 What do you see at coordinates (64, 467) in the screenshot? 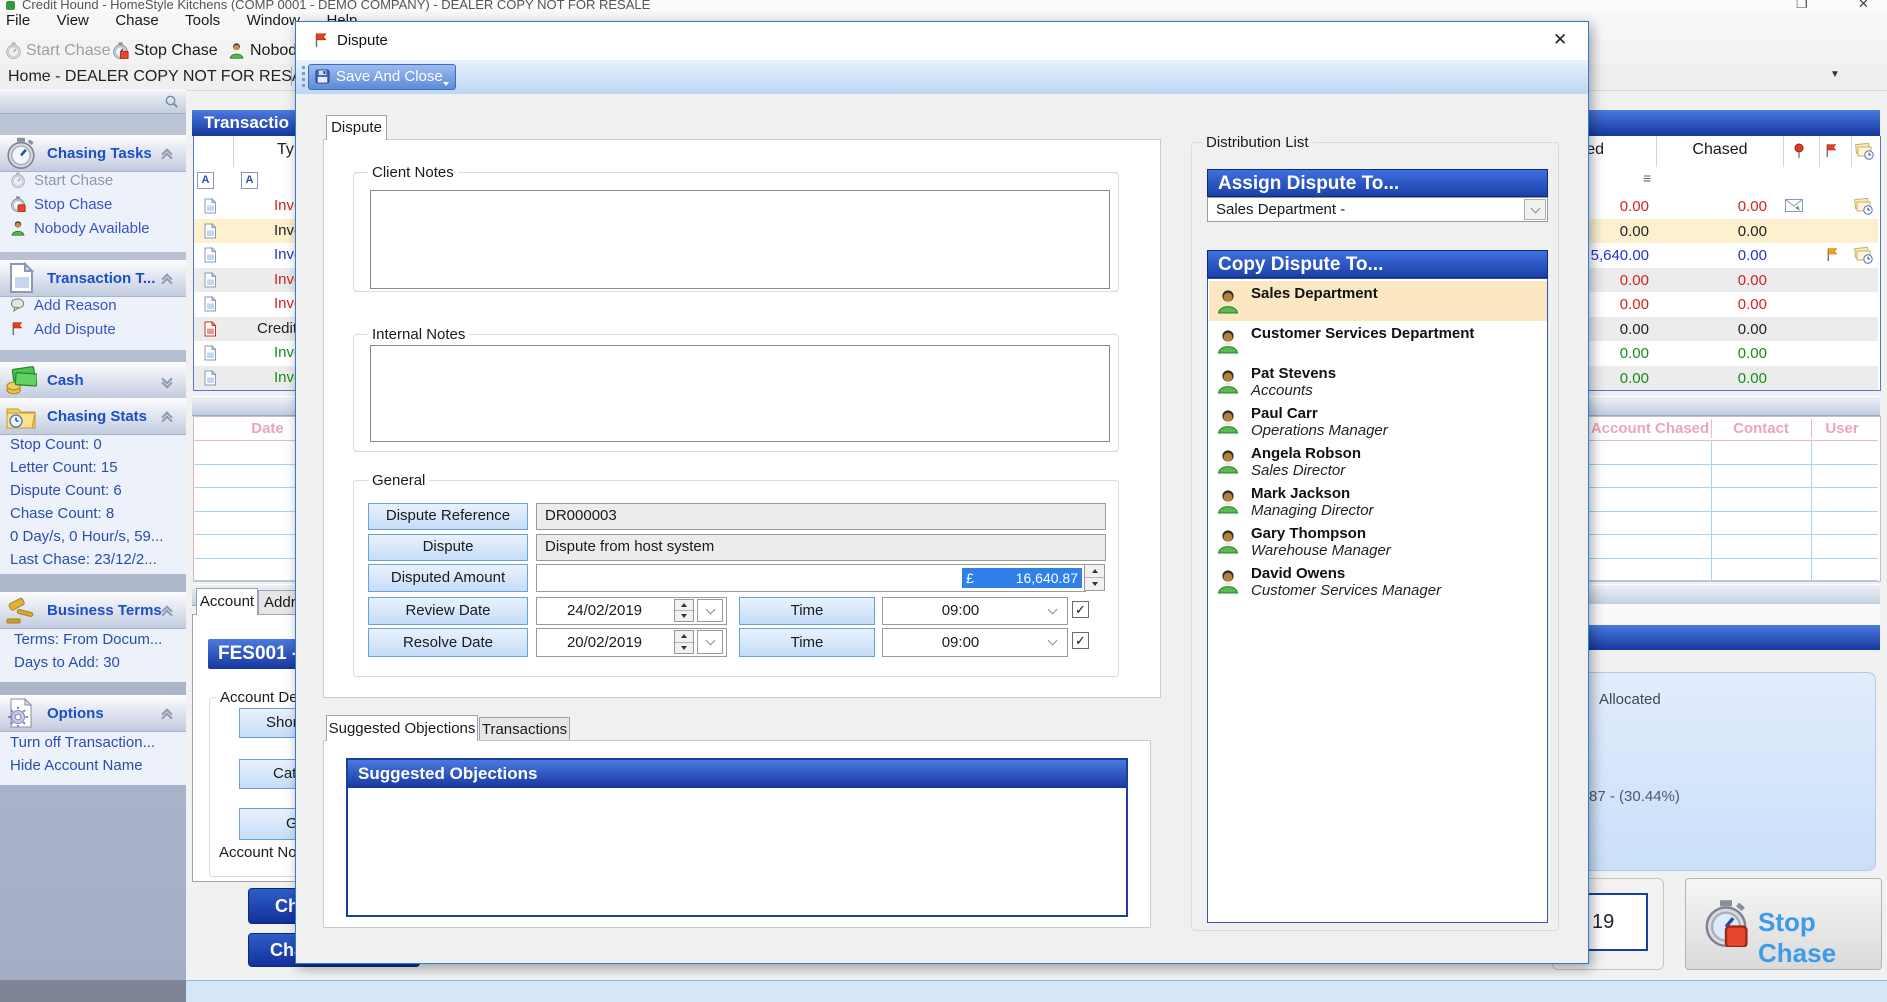
I see `stat-letter-count: Letter Count: 15` at bounding box center [64, 467].